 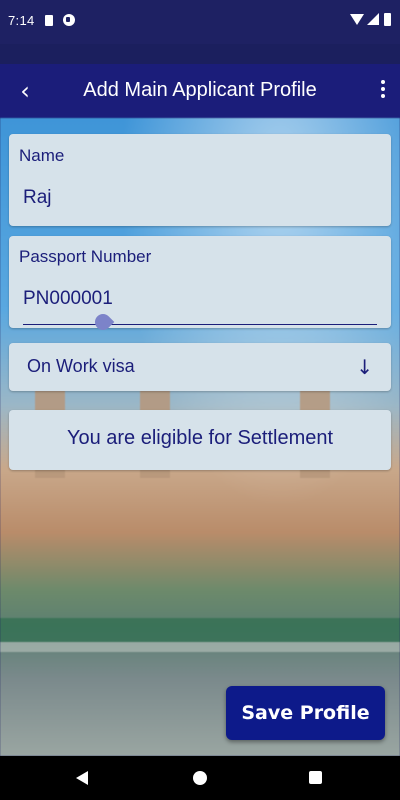 I want to click on sd-card-icon, so click(x=49, y=20).